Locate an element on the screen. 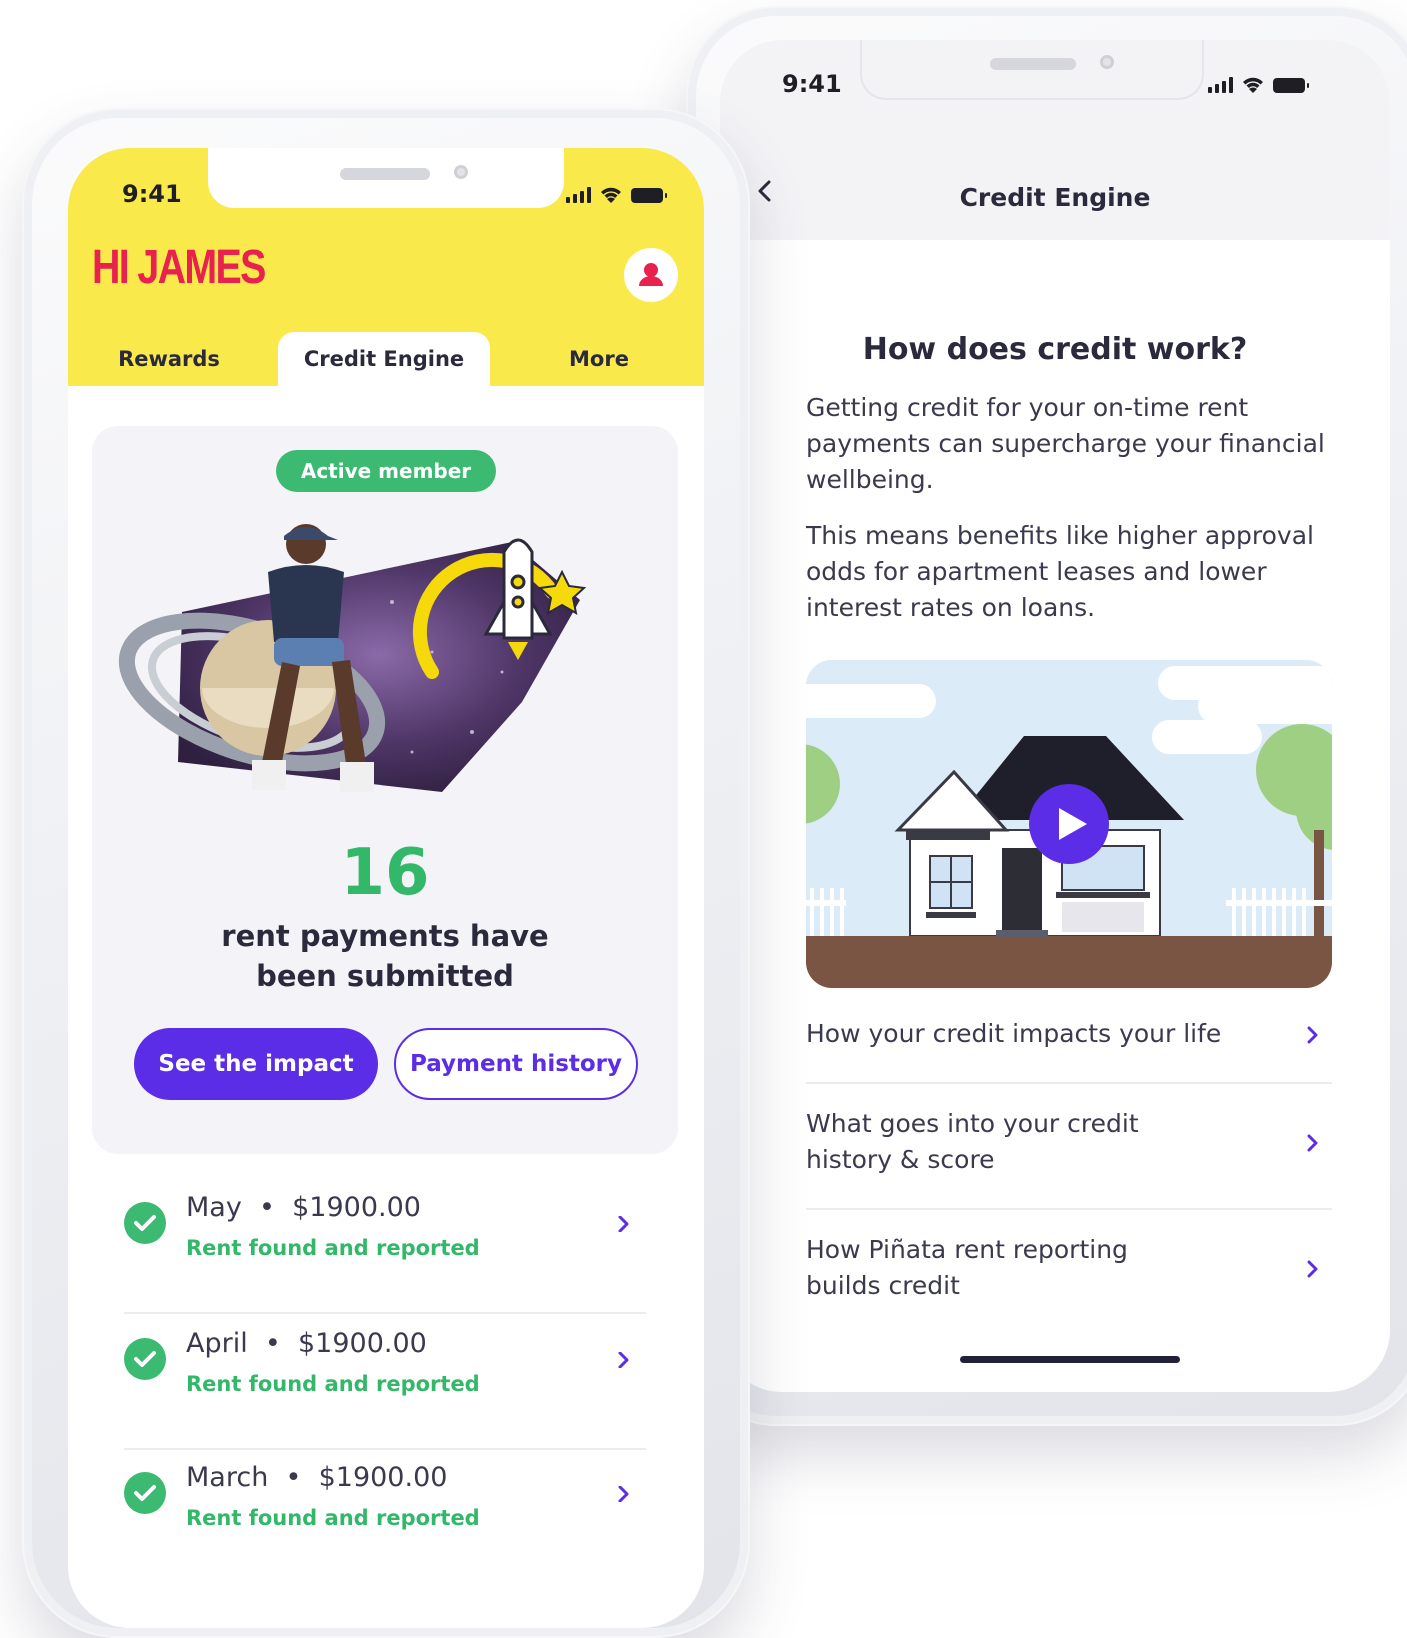  tab-more: More is located at coordinates (599, 359).